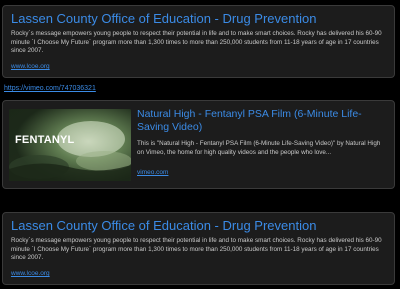  What do you see at coordinates (152, 173) in the screenshot?
I see `card-domain-link: vimeo.com` at bounding box center [152, 173].